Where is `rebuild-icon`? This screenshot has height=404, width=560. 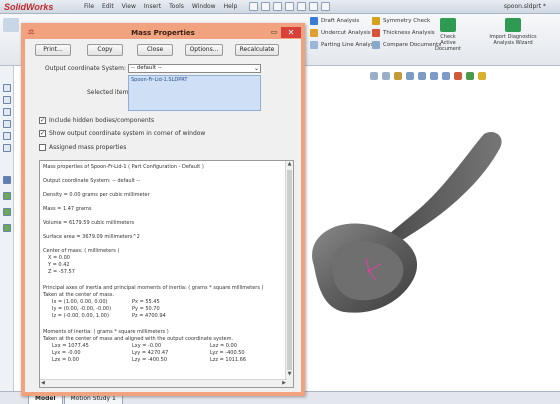 rebuild-icon is located at coordinates (314, 6).